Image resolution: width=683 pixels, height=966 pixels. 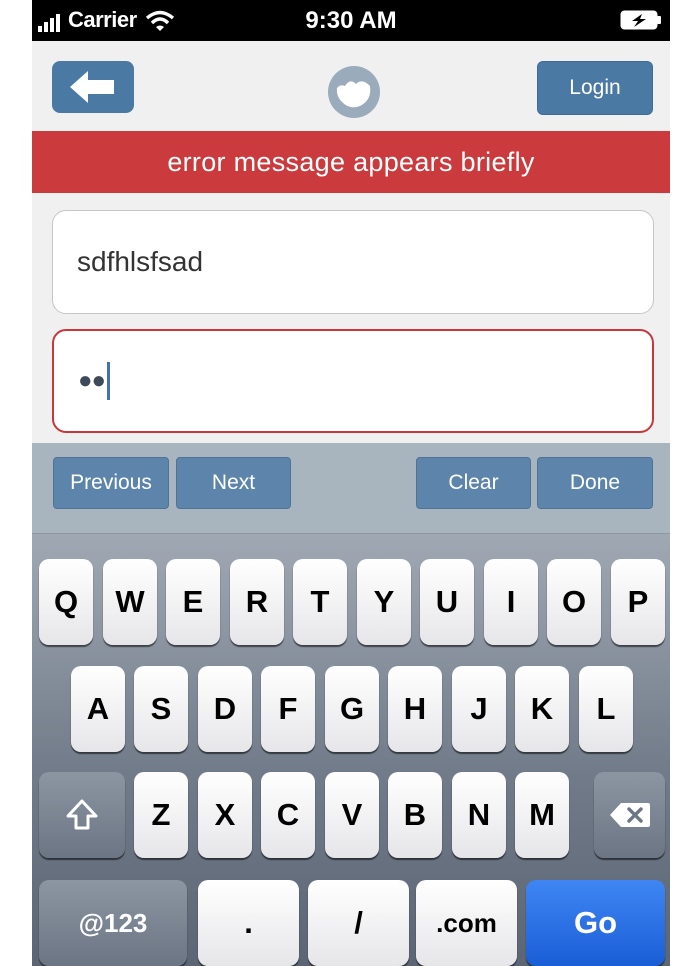 I want to click on numbers-key: @123, so click(x=113, y=923).